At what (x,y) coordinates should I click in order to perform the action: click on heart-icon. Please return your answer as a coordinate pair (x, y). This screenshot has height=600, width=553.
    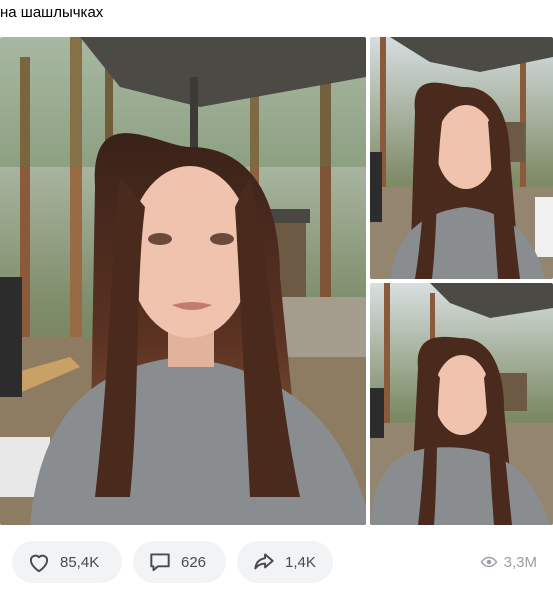
    Looking at the image, I should click on (39, 563).